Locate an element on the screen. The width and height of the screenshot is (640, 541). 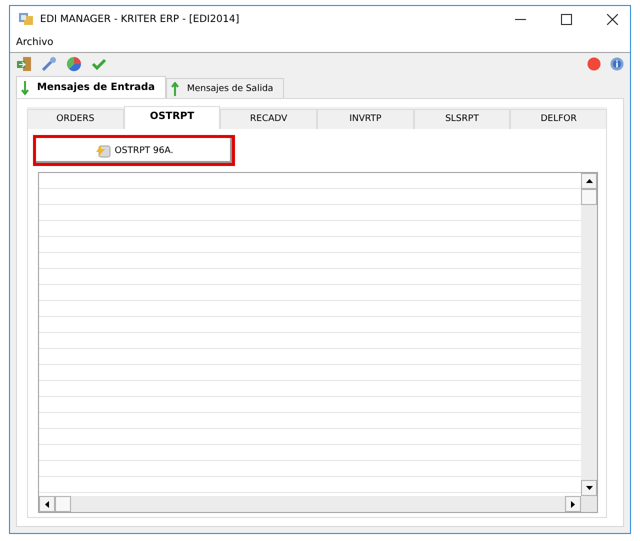
up-arrow-icon is located at coordinates (174, 89).